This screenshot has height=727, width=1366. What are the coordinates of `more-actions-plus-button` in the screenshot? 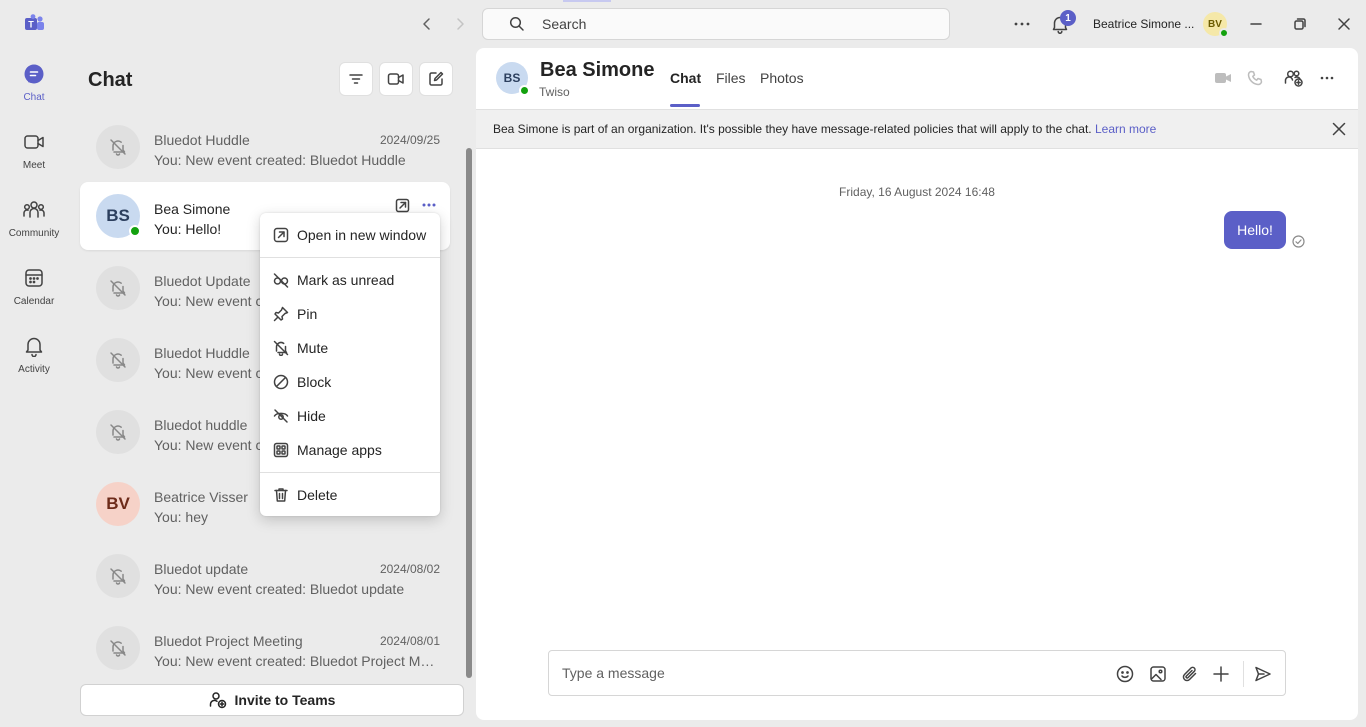 It's located at (1221, 674).